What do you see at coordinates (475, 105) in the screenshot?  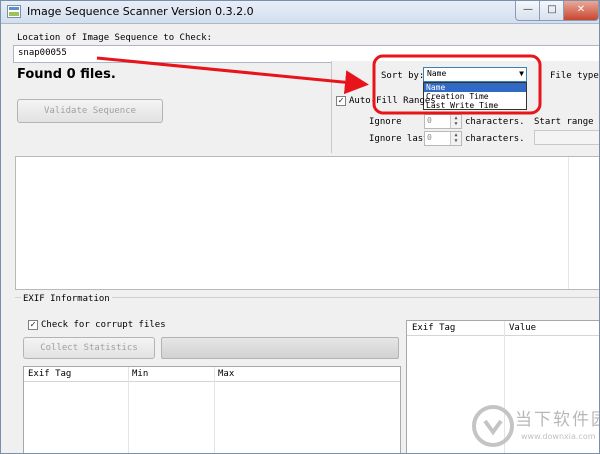 I see `sort-option-last-write-time: Last Write Time` at bounding box center [475, 105].